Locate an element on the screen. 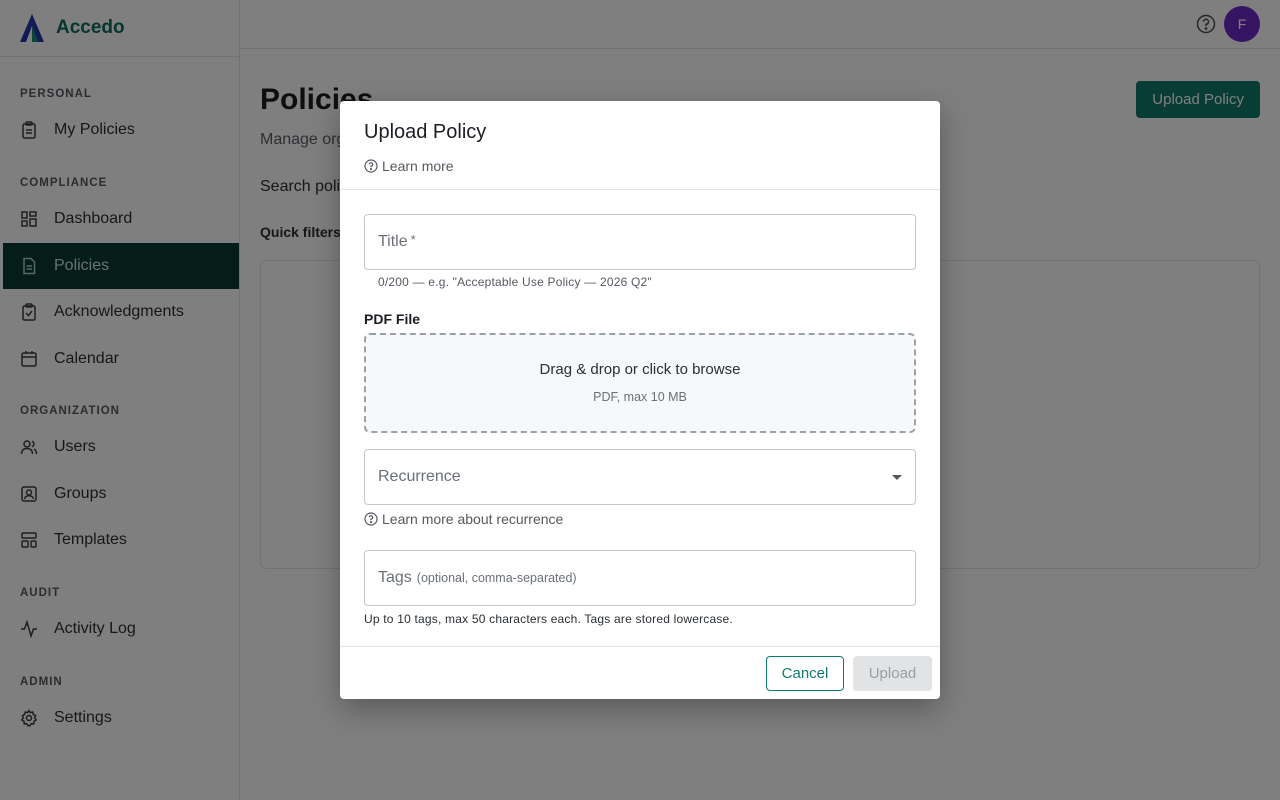  tags-placeholder: Tags is located at coordinates (395, 577).